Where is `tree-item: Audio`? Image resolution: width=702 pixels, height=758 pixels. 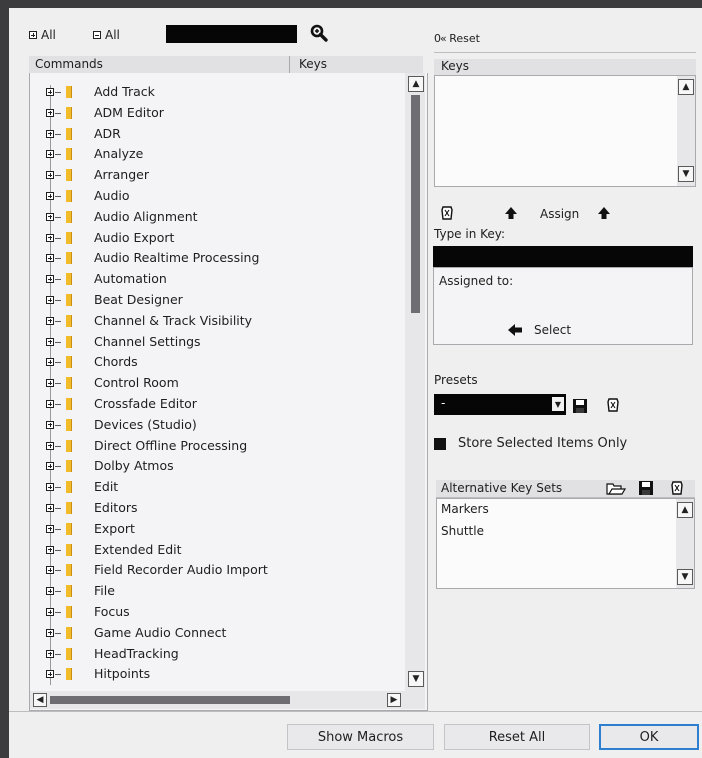
tree-item: Audio is located at coordinates (215, 196).